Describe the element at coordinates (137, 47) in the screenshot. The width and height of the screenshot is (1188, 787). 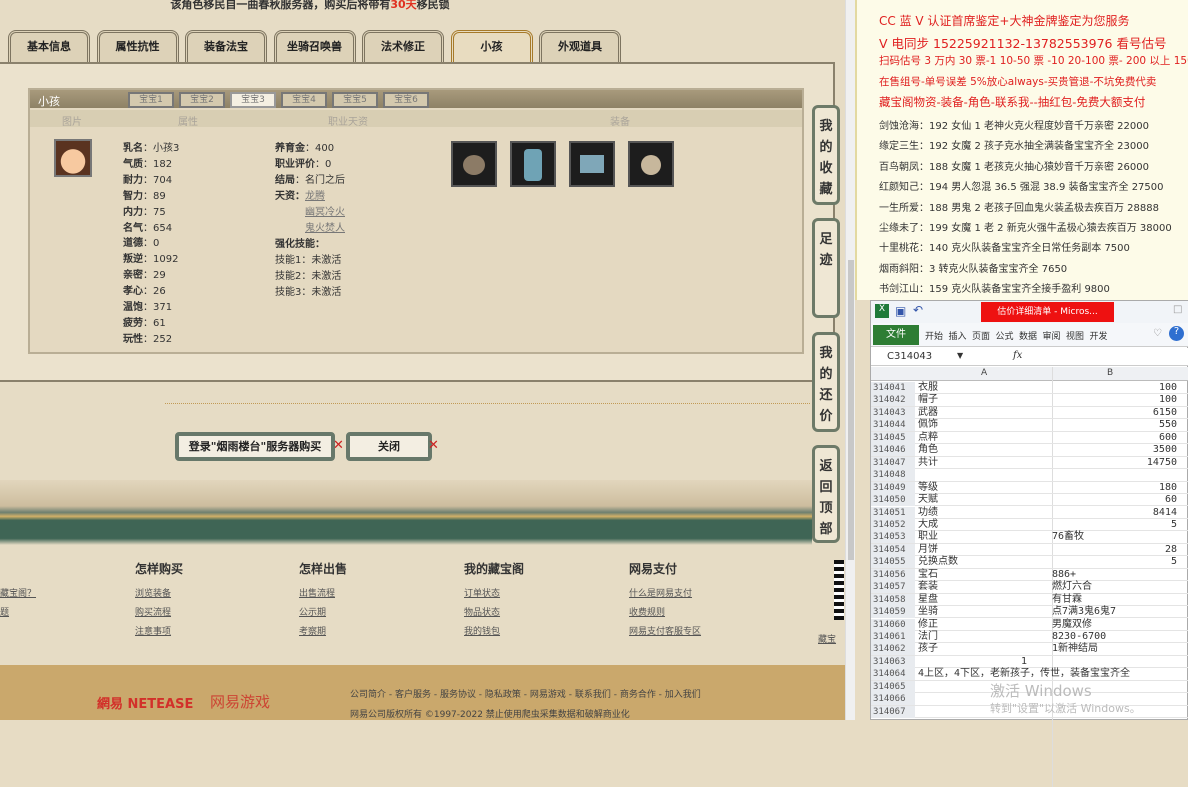
I see `tab-1: 属性抗性` at that location.